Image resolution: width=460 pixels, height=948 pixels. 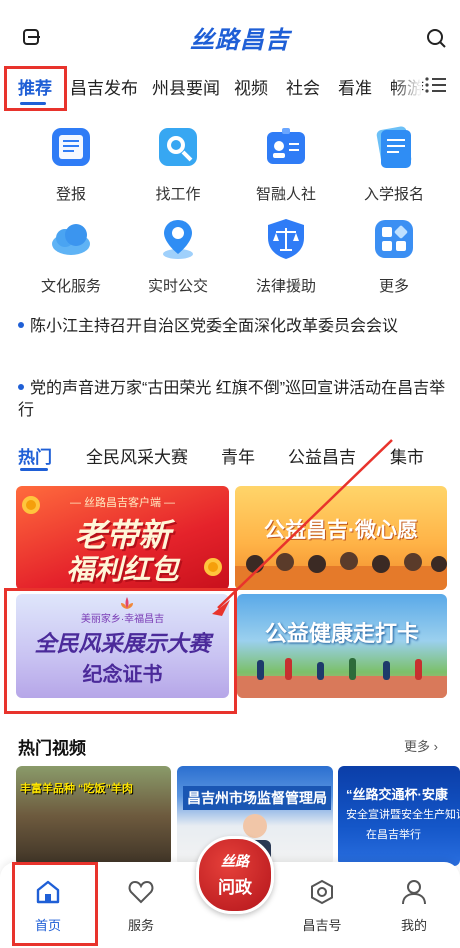 I want to click on service-realtime-bus: 实时公交, so click(x=178, y=256).